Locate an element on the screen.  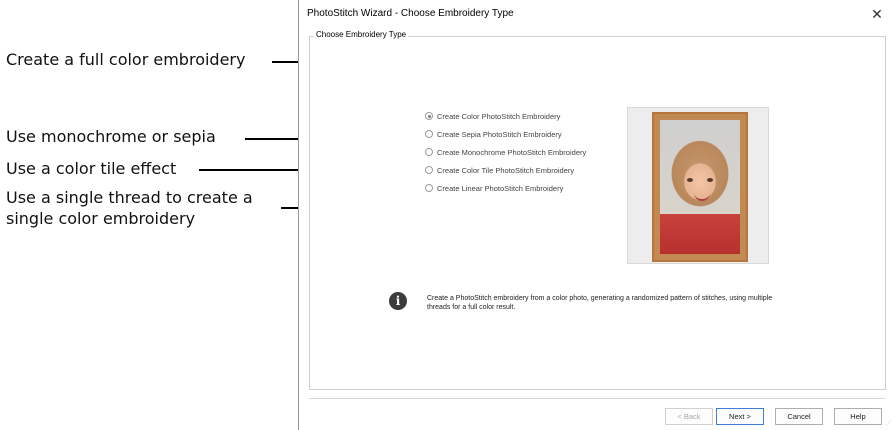
next-button: Next > is located at coordinates (740, 416).